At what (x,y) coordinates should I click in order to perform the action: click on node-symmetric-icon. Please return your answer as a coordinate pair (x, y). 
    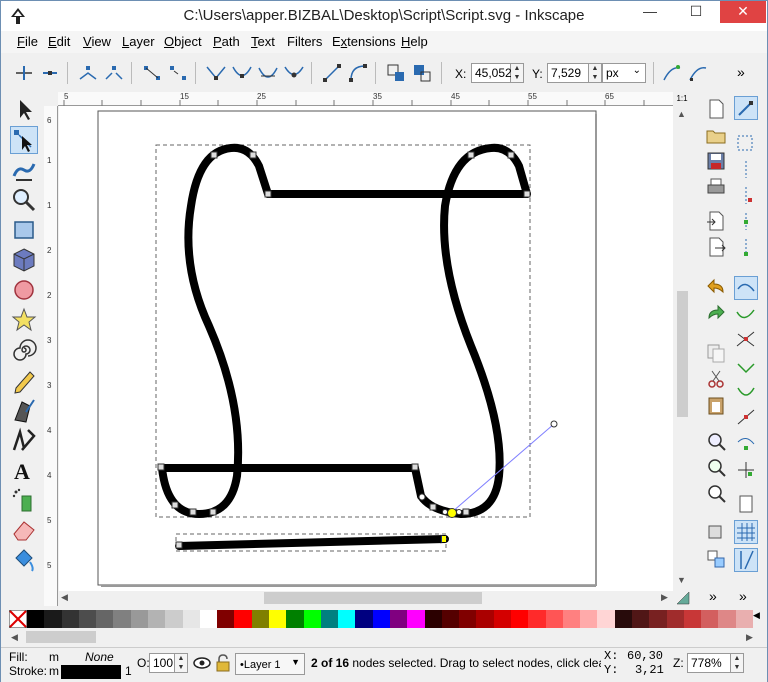
    Looking at the image, I should click on (268, 73).